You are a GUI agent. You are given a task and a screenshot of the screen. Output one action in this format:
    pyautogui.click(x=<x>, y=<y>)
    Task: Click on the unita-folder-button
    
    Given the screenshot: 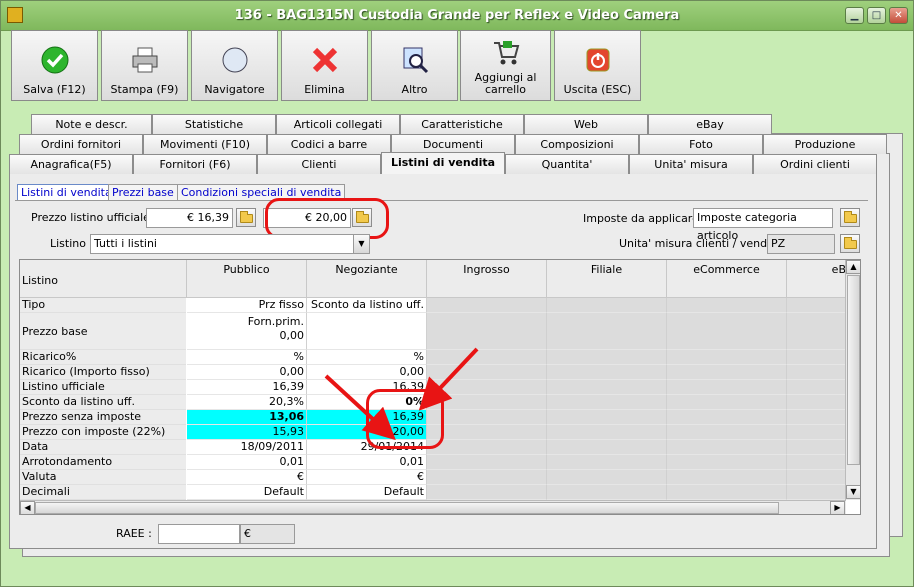 What is the action you would take?
    pyautogui.click(x=850, y=243)
    